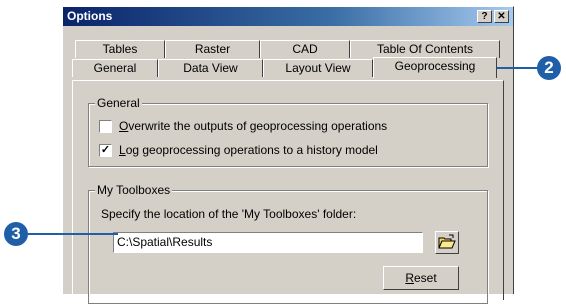 Image resolution: width=566 pixels, height=304 pixels. I want to click on tab-raster: Raster, so click(212, 49).